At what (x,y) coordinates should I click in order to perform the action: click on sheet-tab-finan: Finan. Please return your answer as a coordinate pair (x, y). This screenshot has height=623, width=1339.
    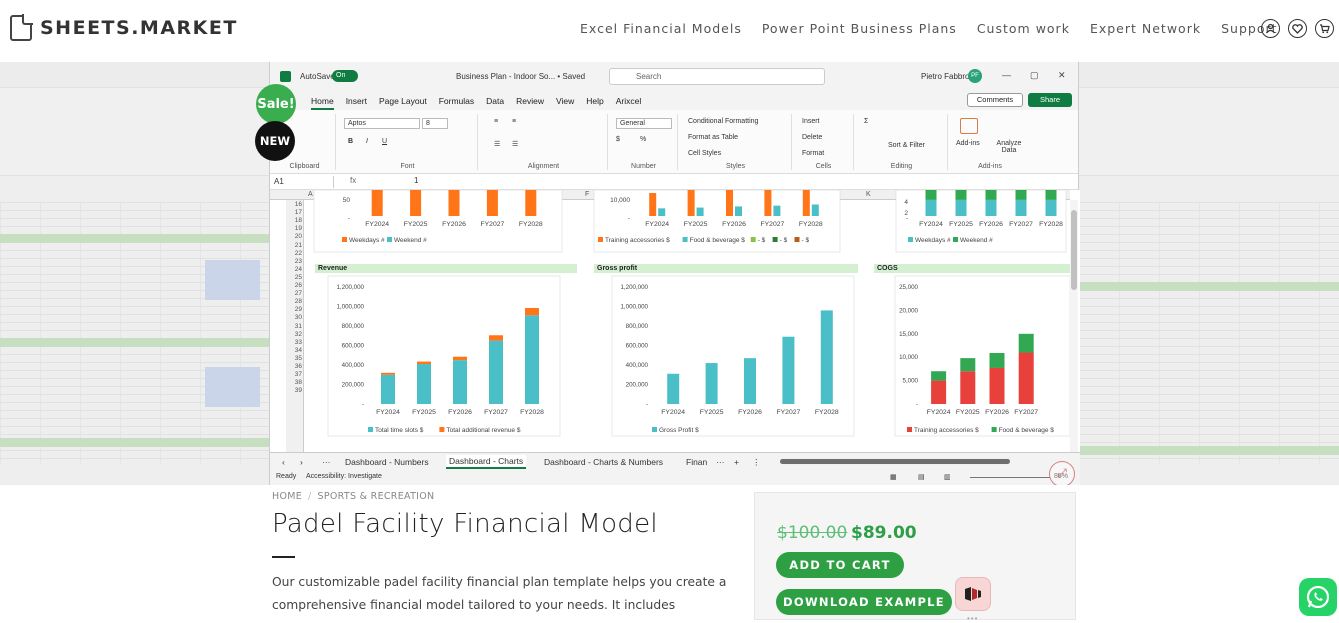
    Looking at the image, I should click on (696, 462).